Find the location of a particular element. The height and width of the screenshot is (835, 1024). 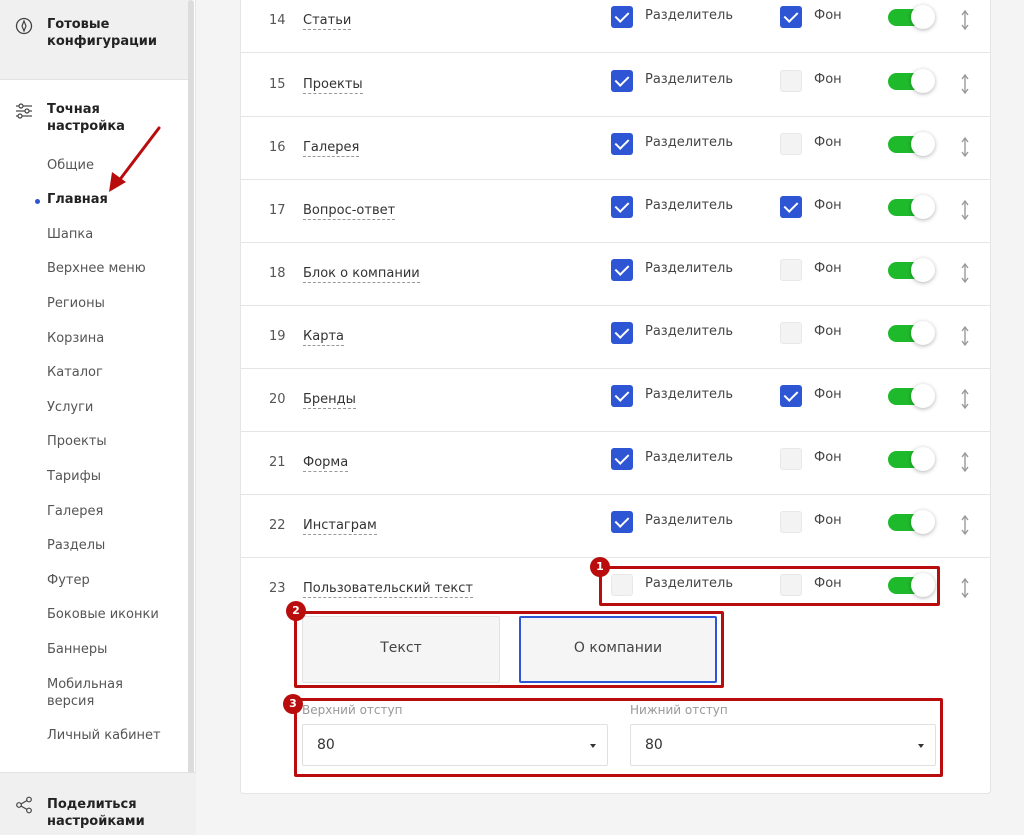

block-name-link: Галерея is located at coordinates (331, 148).